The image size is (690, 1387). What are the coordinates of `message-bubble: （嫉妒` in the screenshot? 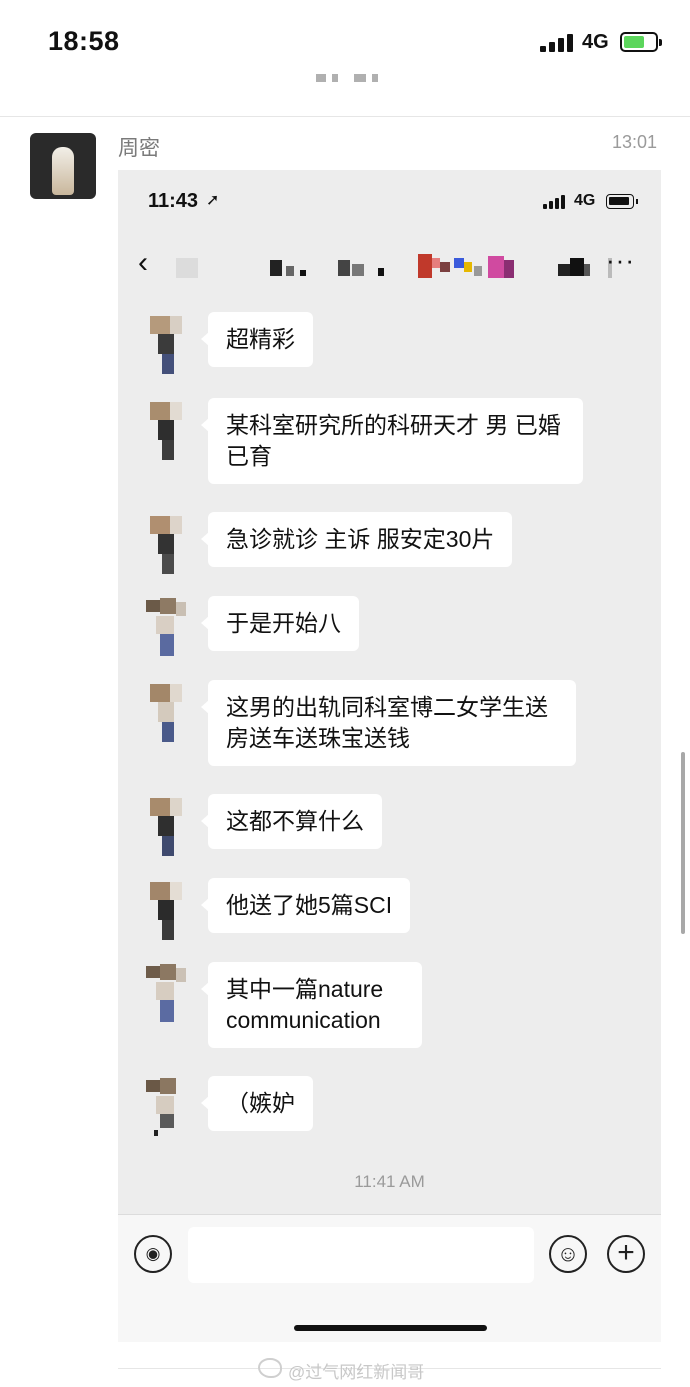 It's located at (257, 1103).